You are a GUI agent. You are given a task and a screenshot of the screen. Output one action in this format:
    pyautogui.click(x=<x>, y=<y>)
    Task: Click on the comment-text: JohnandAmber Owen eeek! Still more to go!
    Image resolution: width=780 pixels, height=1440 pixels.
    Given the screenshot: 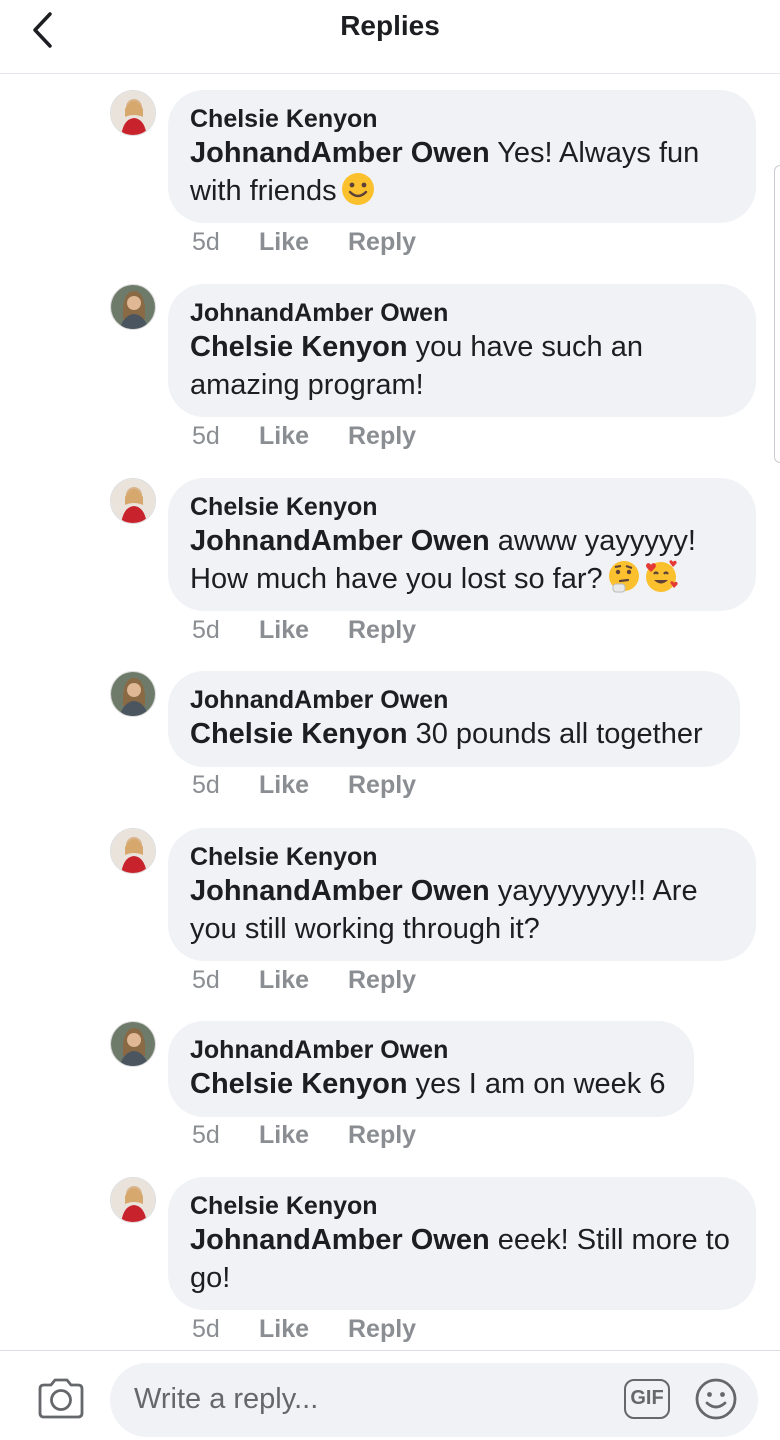 What is the action you would take?
    pyautogui.click(x=460, y=1259)
    